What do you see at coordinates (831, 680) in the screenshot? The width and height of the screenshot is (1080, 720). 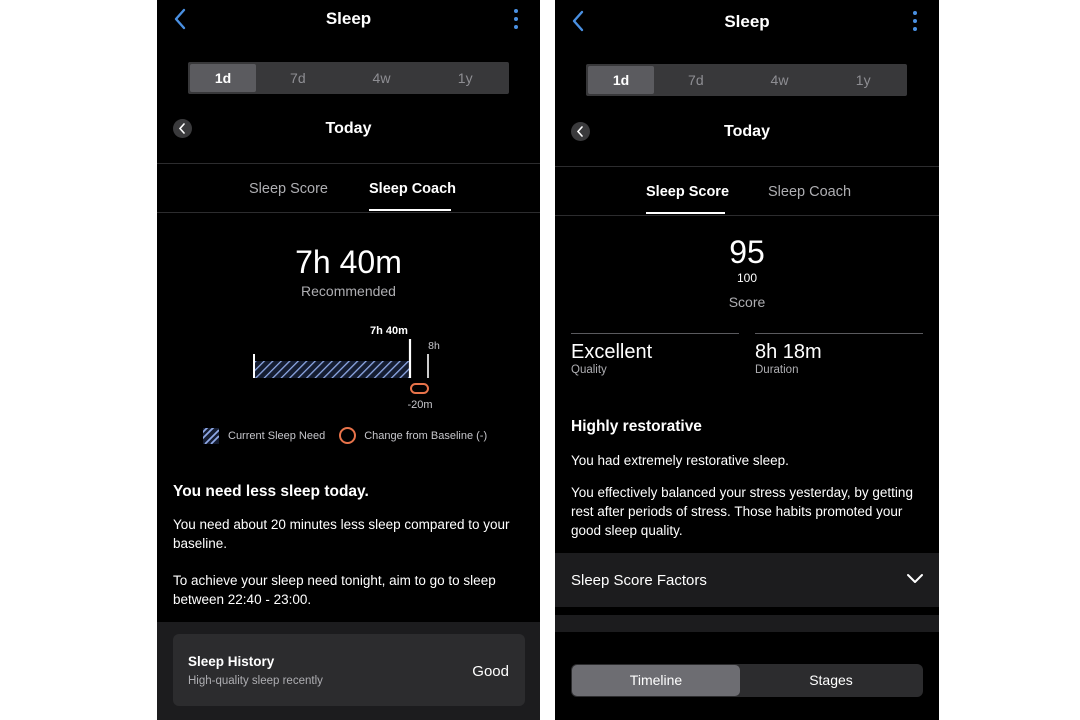 I see `segment-stages: Stages` at bounding box center [831, 680].